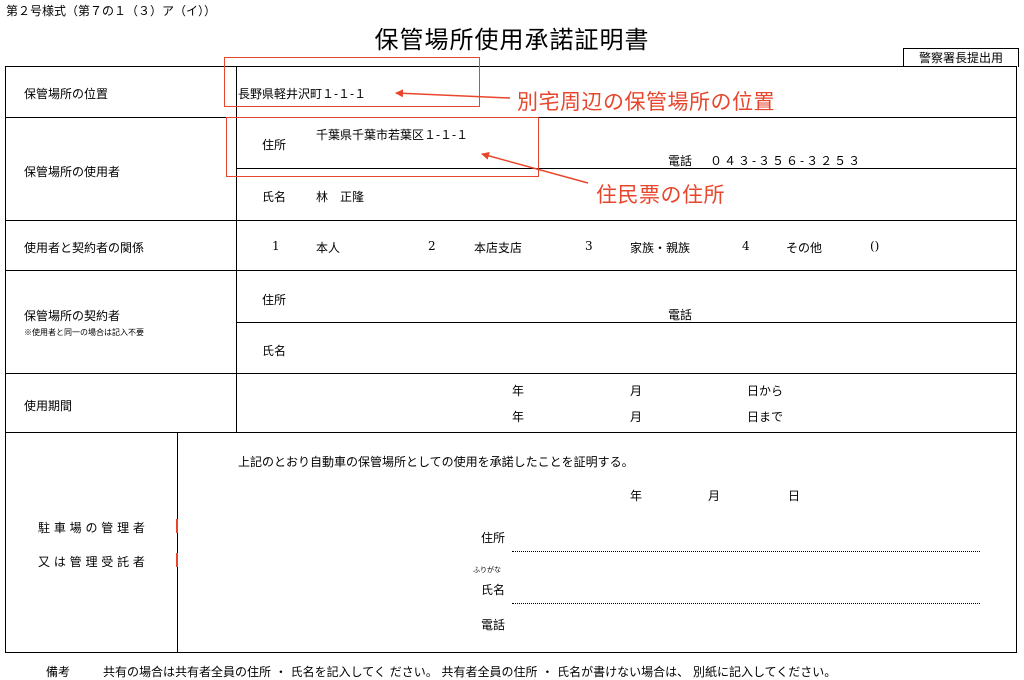 The image size is (1024, 680). Describe the element at coordinates (746, 551) in the screenshot. I see `address-dotted-line` at that location.